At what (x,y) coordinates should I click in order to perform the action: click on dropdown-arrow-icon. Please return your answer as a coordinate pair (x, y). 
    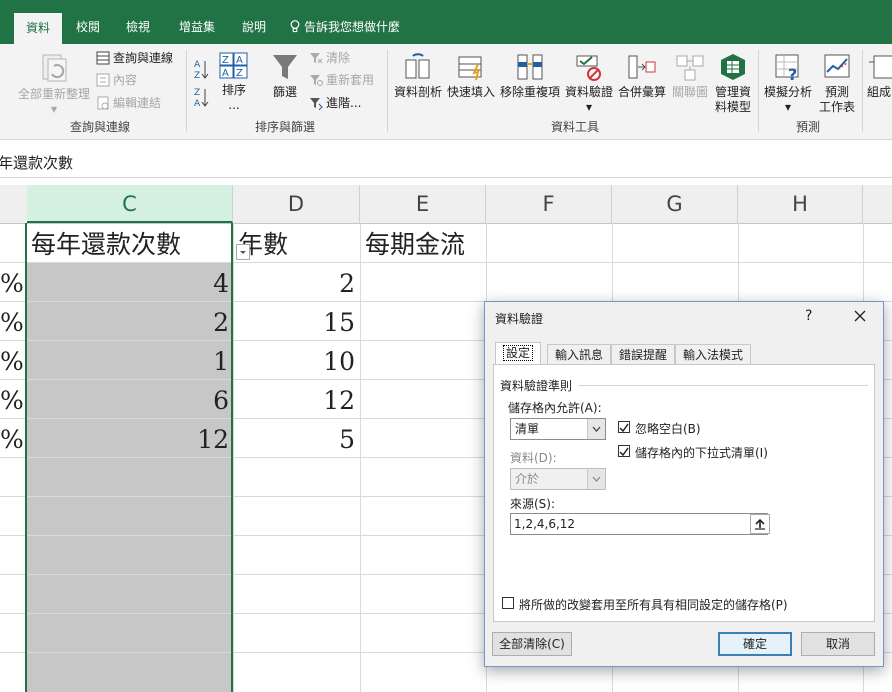
    Looking at the image, I should click on (243, 252).